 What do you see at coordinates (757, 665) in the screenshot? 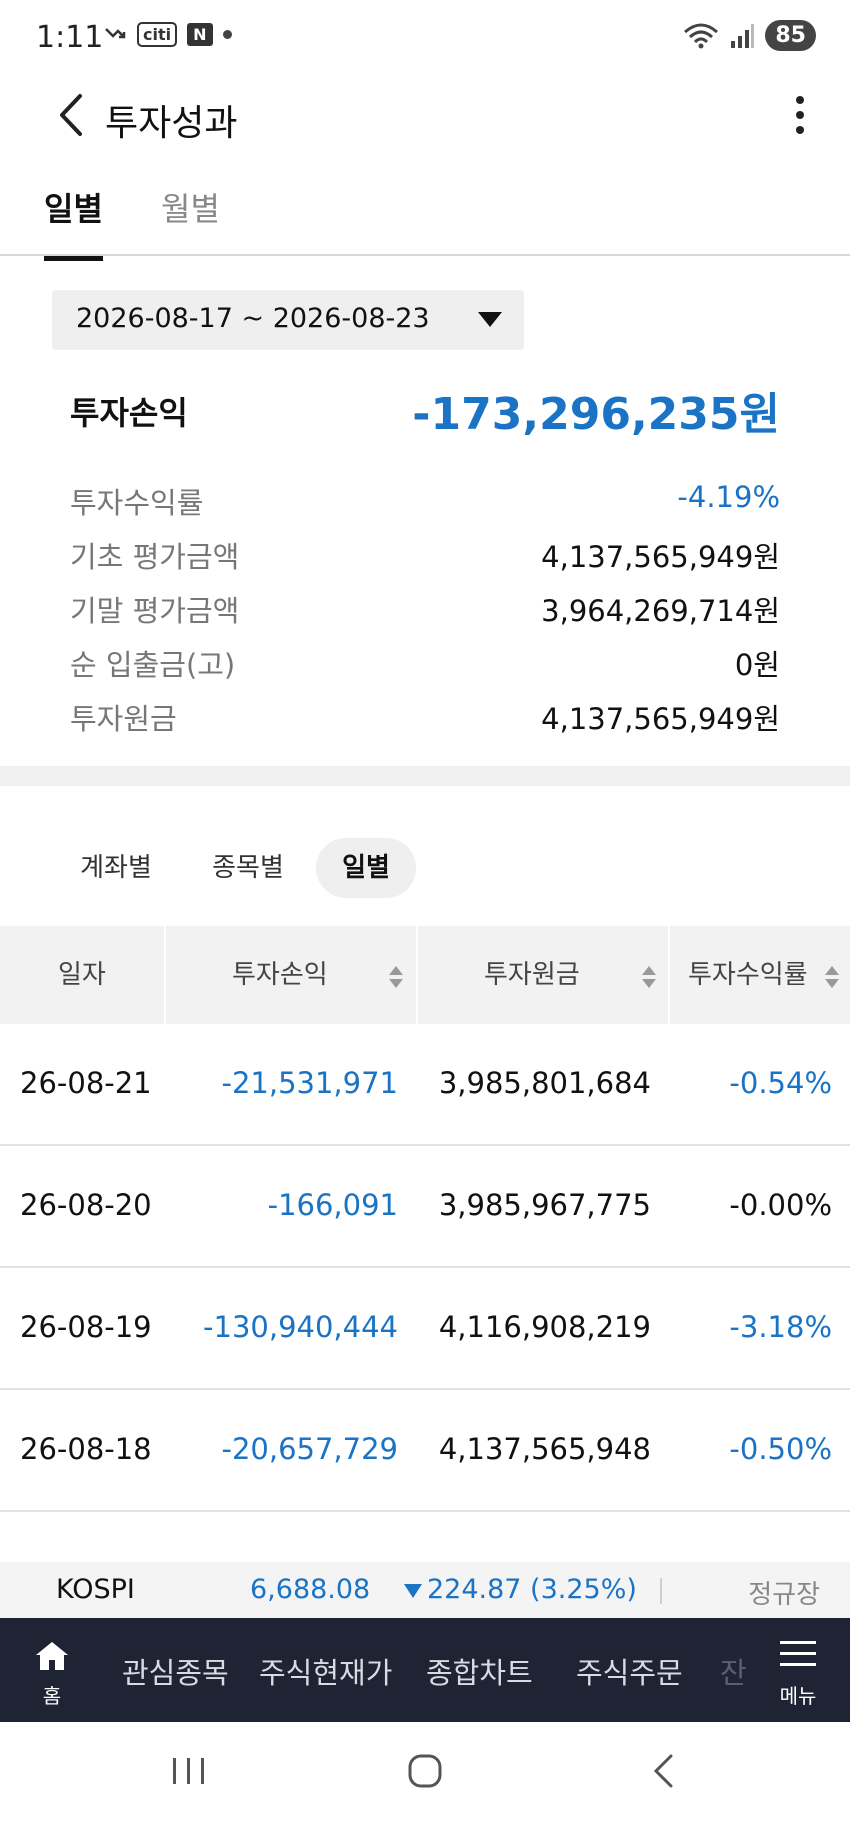
I see `summary-value: 0원` at bounding box center [757, 665].